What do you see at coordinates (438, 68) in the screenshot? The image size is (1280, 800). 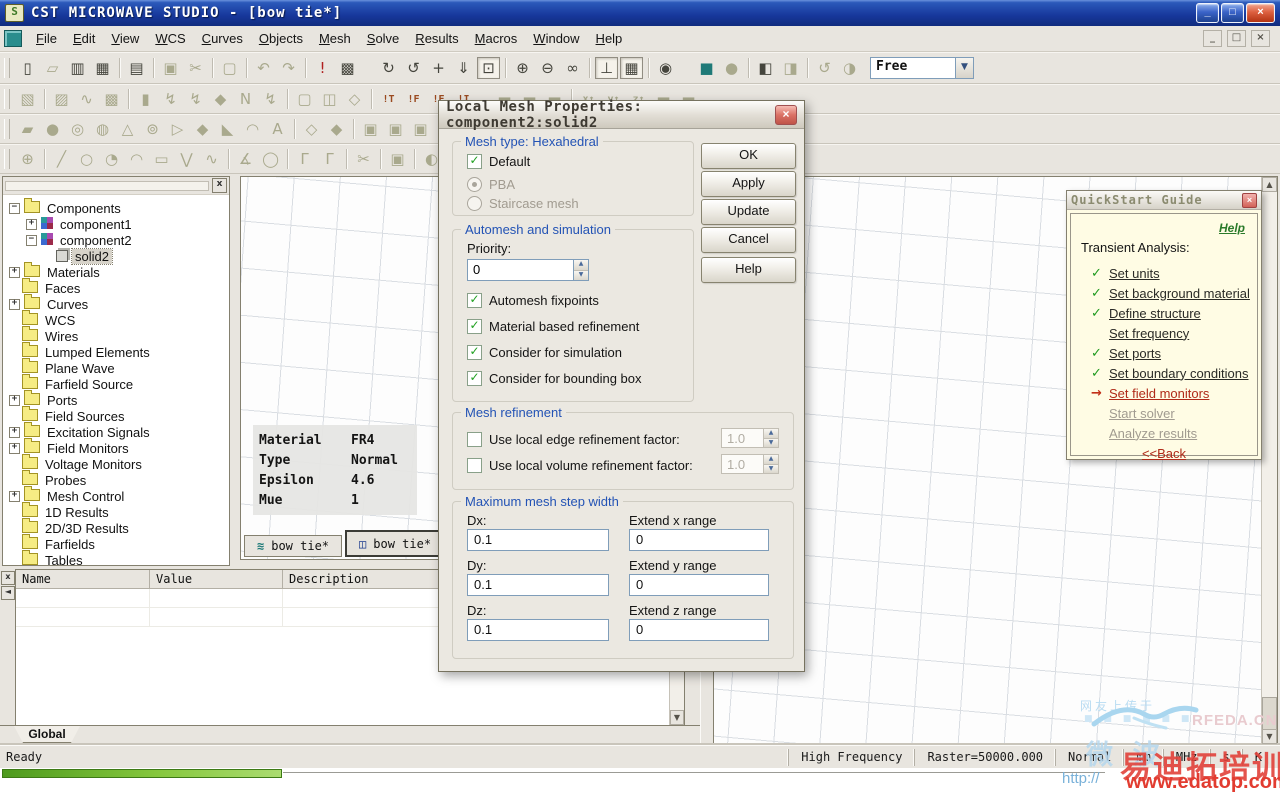 I see `pan-view-icon: +` at bounding box center [438, 68].